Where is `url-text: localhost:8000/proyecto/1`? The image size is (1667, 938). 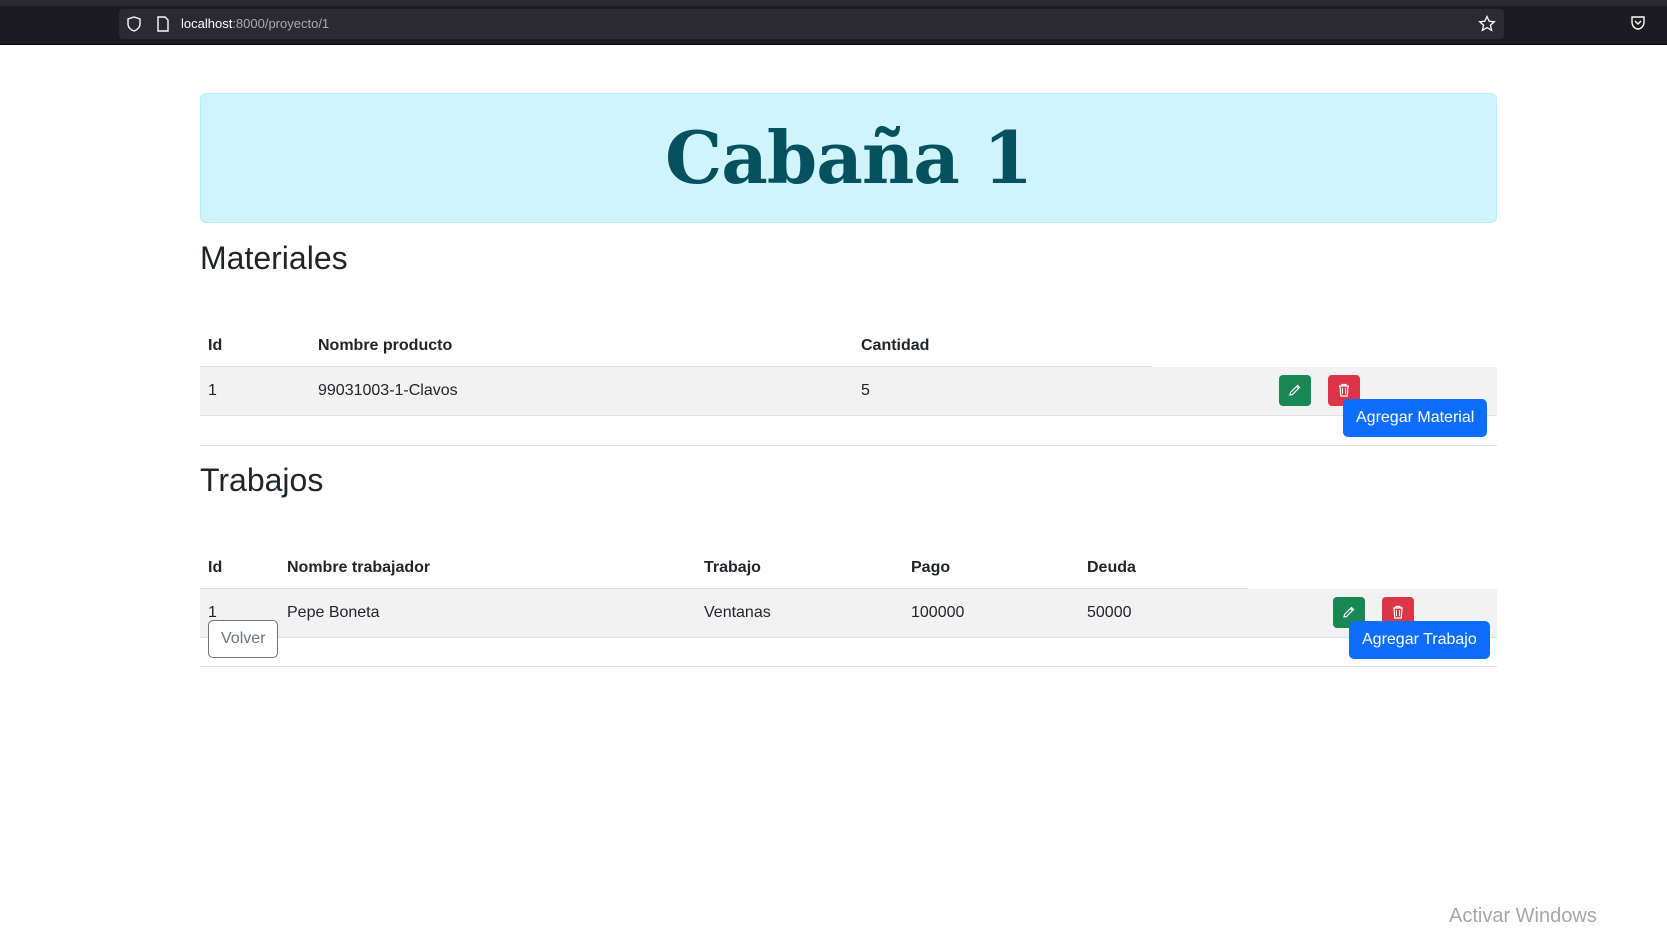 url-text: localhost:8000/proyecto/1 is located at coordinates (255, 23).